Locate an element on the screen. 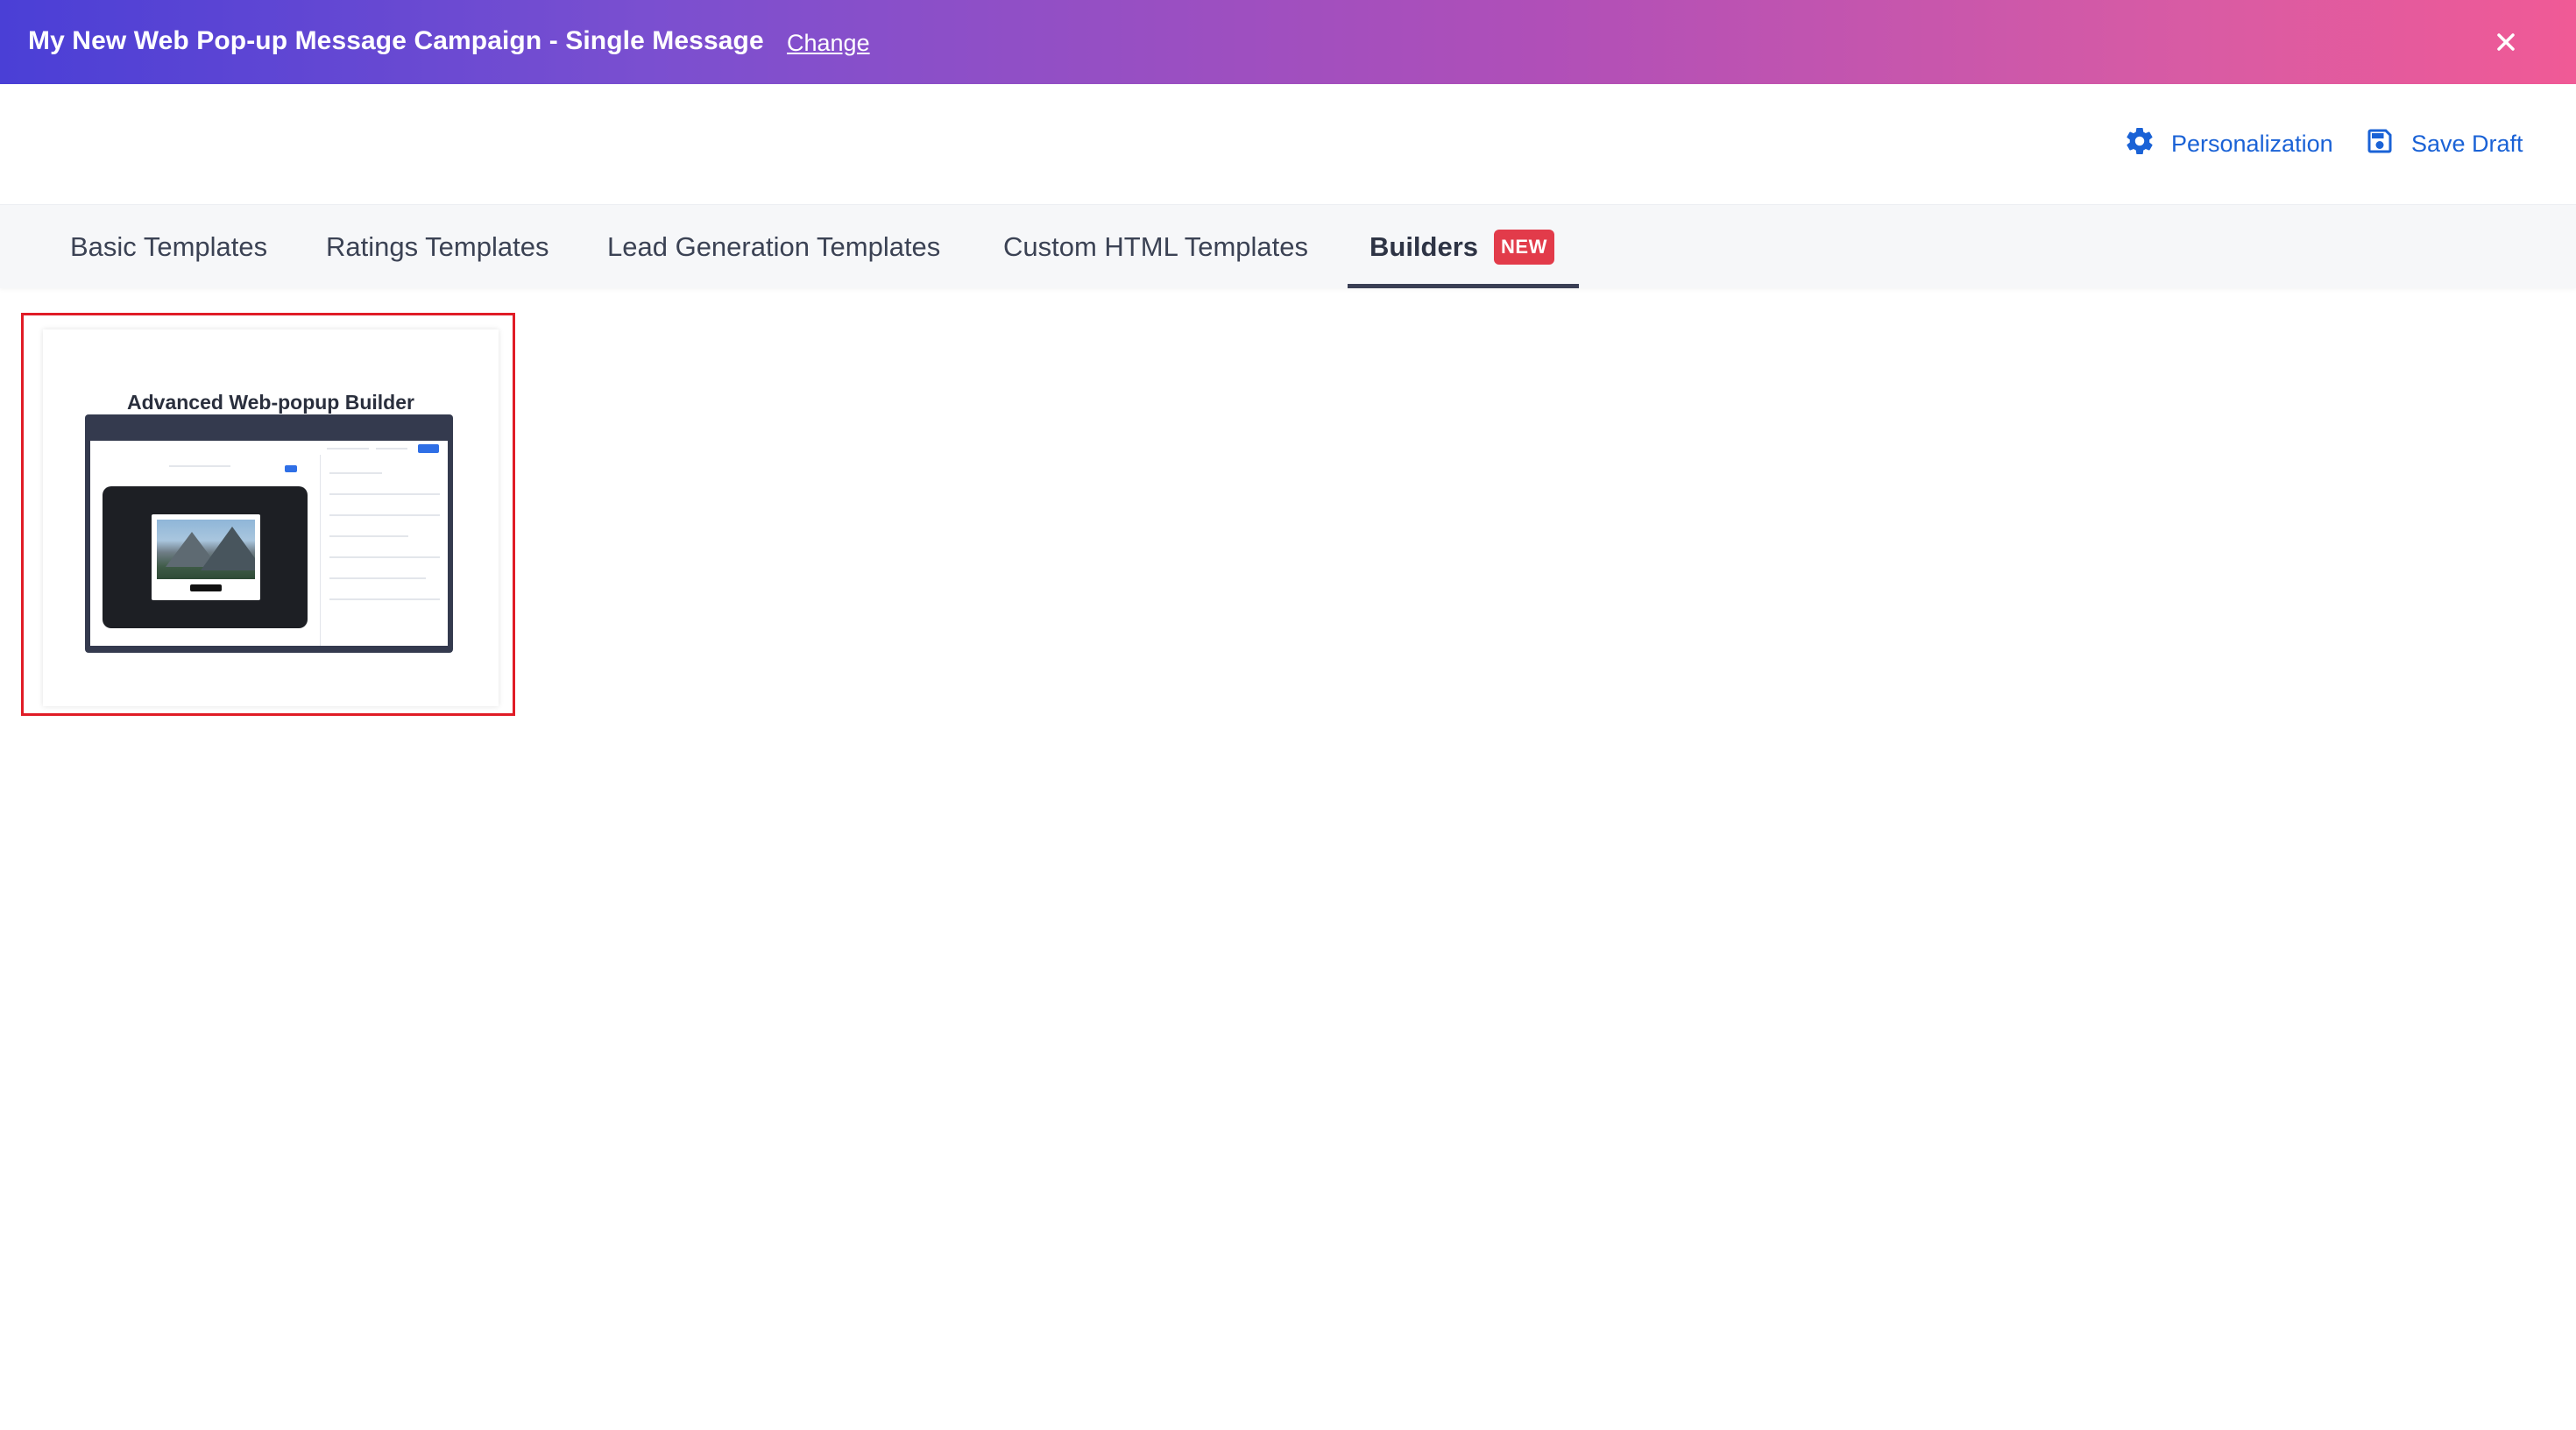 Image resolution: width=2576 pixels, height=1430 pixels. save-draft-button: Save Draft is located at coordinates (2443, 143).